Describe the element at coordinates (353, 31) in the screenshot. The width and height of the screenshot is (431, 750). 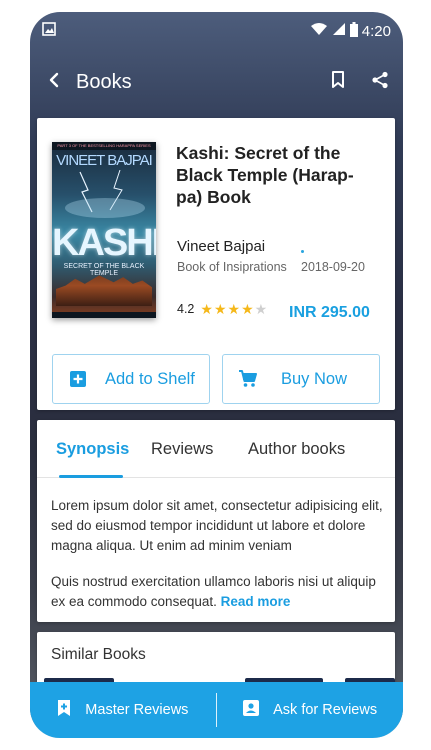
I see `battery-icon` at that location.